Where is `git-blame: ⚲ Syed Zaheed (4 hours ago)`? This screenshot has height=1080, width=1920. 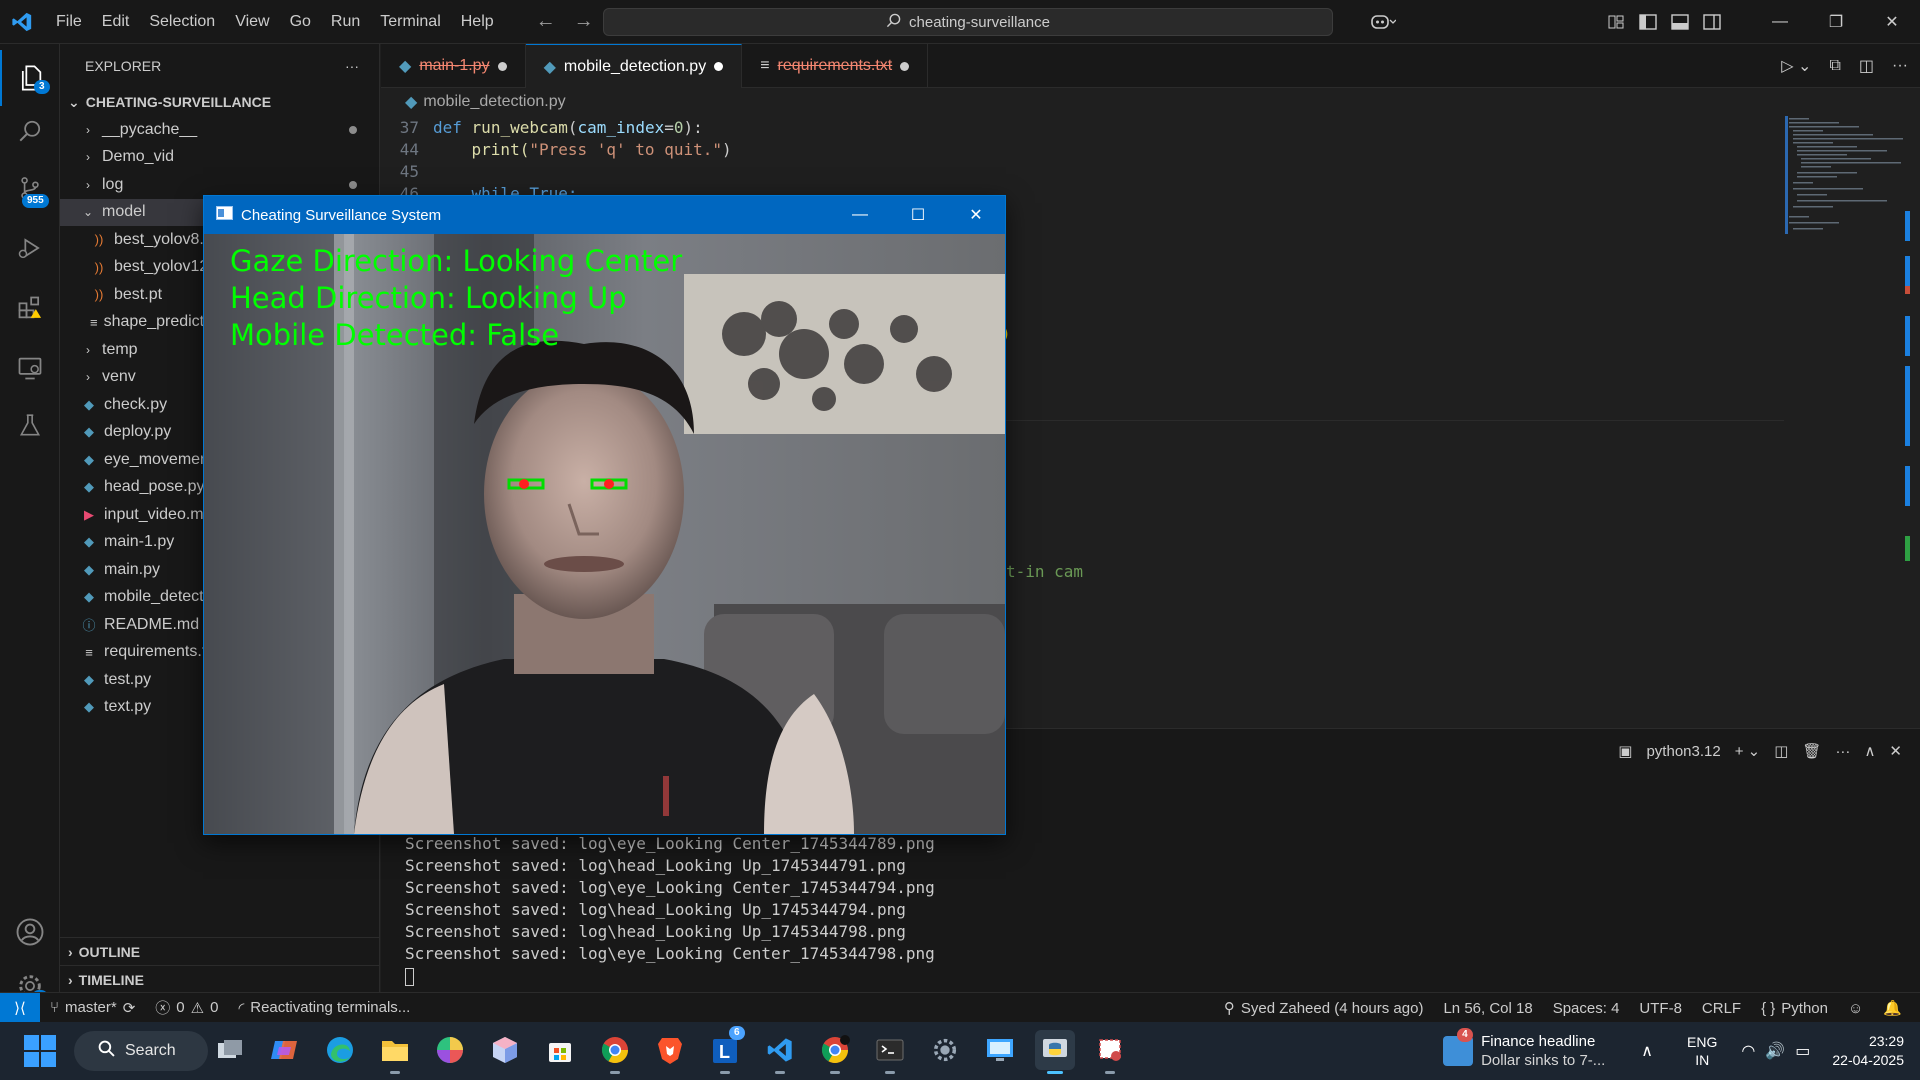
git-blame: ⚲ Syed Zaheed (4 hours ago) is located at coordinates (1324, 1008).